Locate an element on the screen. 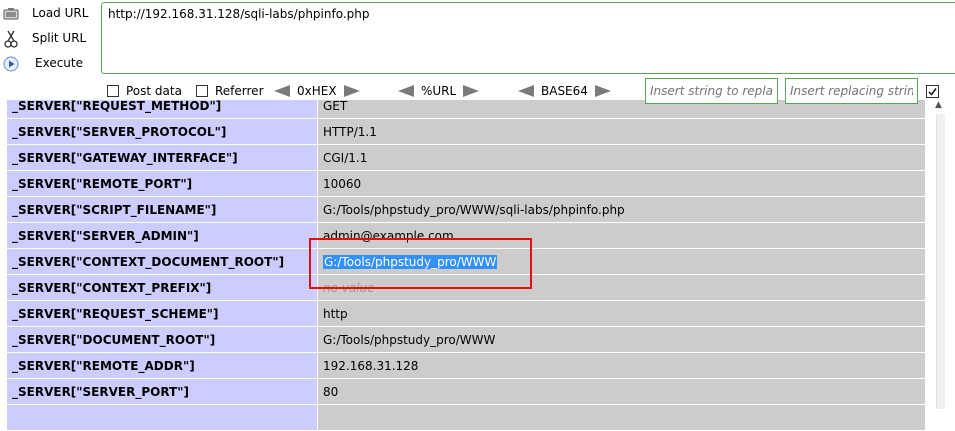 Image resolution: width=955 pixels, height=431 pixels. hex-encode-arrow-icon is located at coordinates (351, 91).